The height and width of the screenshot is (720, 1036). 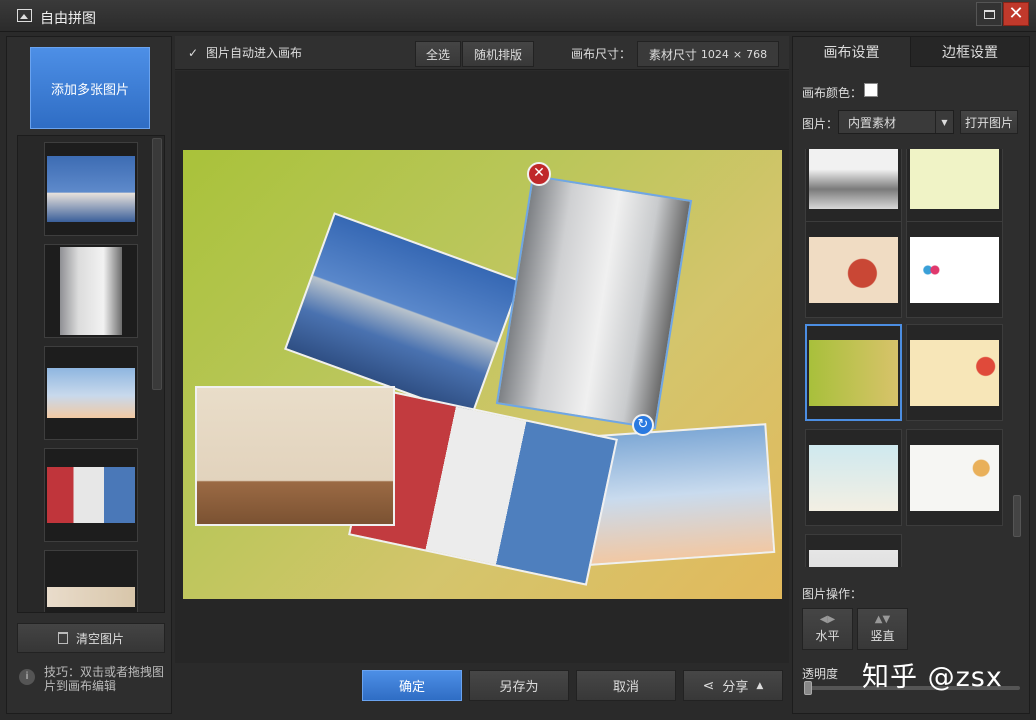 I want to click on window-title: 自由拼图, so click(x=68, y=19).